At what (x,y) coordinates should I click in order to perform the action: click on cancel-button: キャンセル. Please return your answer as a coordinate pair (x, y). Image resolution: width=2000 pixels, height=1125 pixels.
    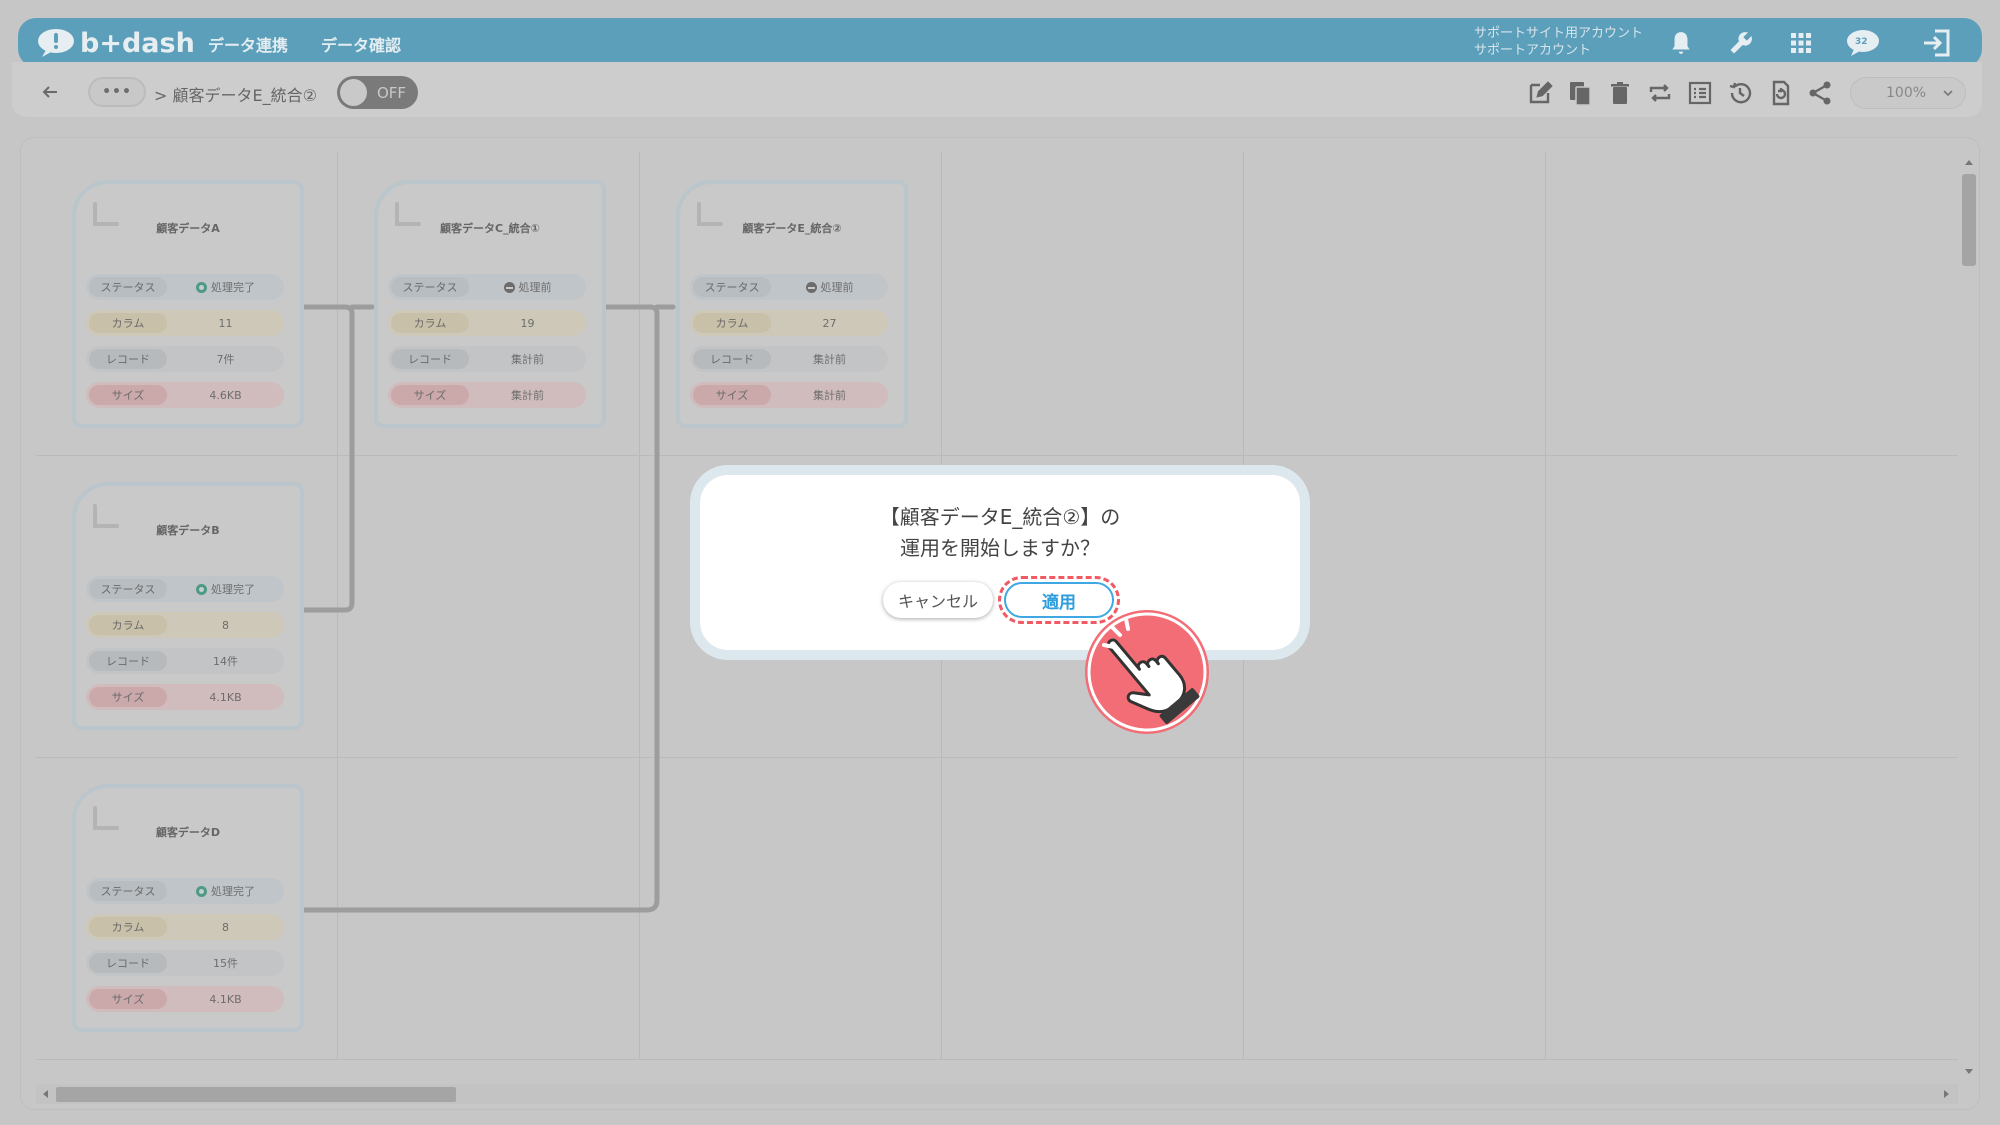
    Looking at the image, I should click on (938, 600).